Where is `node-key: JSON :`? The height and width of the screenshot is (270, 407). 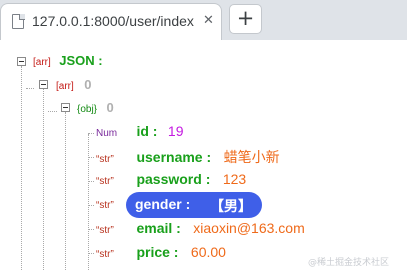
node-key: JSON : is located at coordinates (81, 60).